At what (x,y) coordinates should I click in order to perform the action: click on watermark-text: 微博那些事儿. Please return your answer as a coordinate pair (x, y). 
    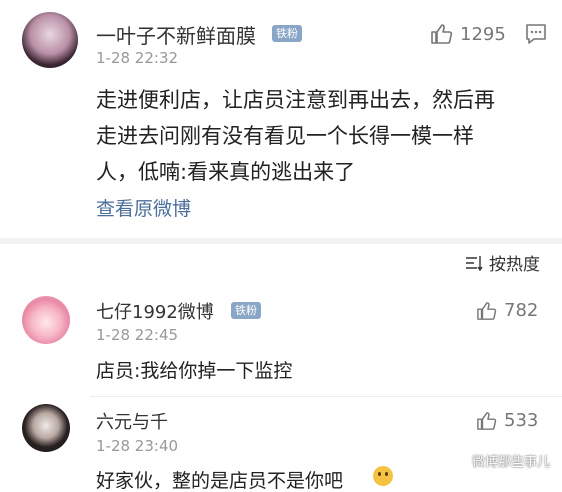
    Looking at the image, I should click on (510, 462).